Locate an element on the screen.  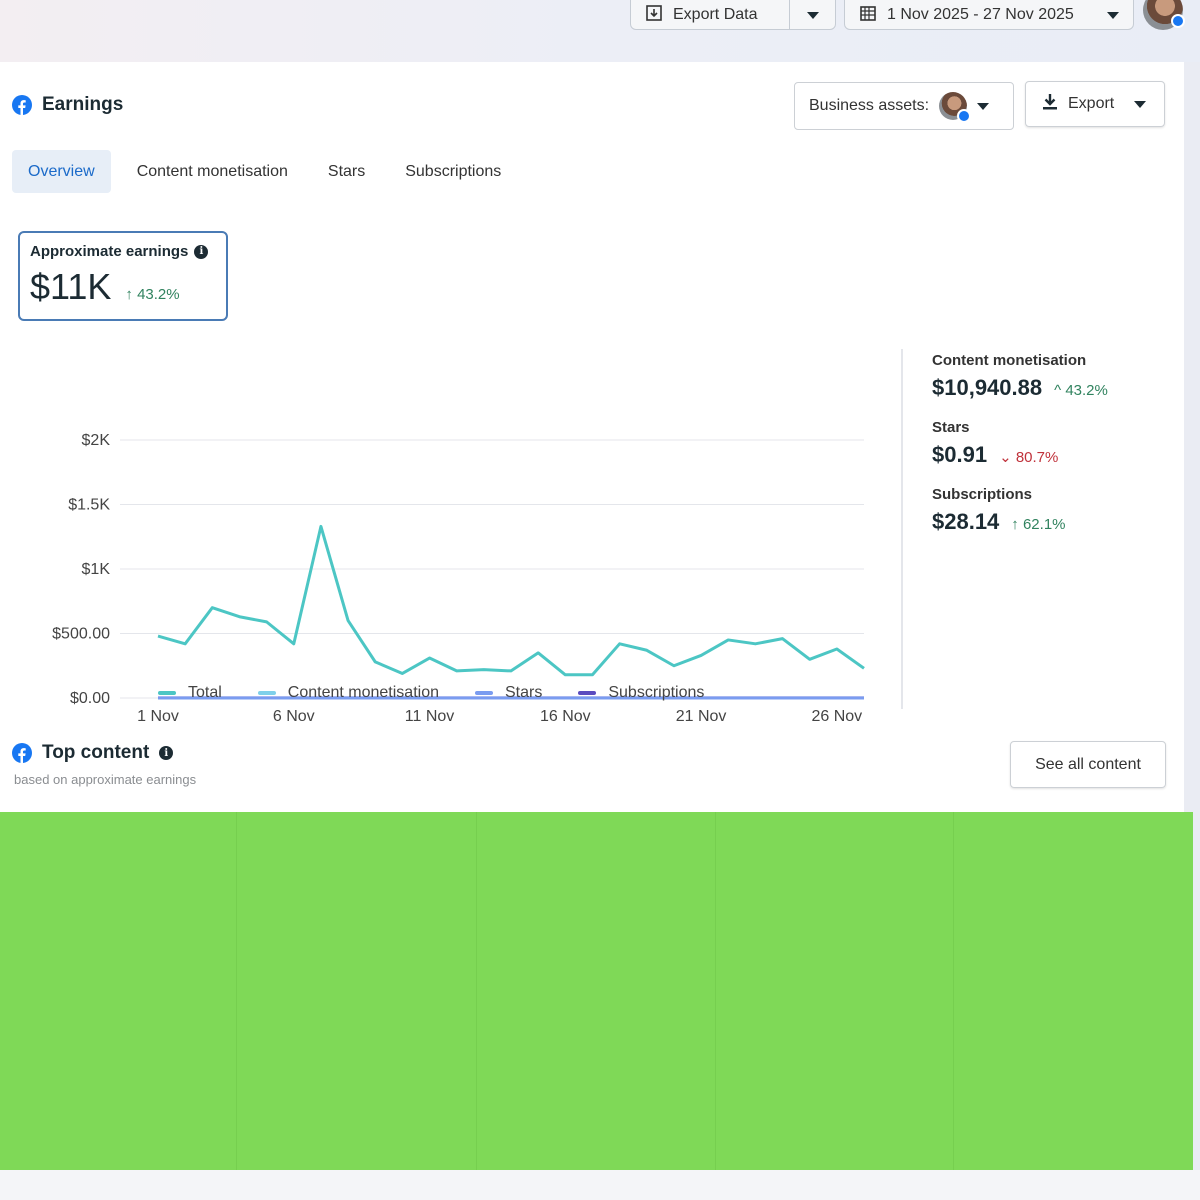
export-button: Export is located at coordinates (1095, 104).